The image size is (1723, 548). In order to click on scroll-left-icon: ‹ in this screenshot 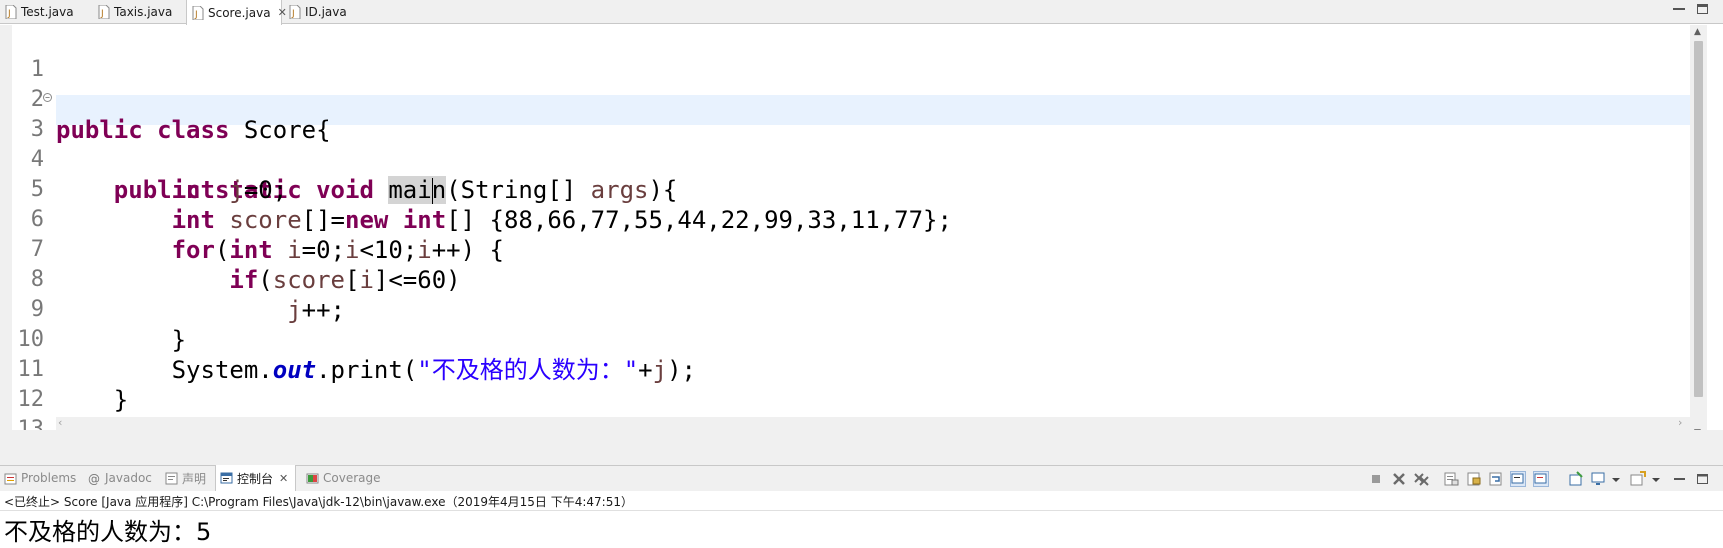, I will do `click(60, 422)`.